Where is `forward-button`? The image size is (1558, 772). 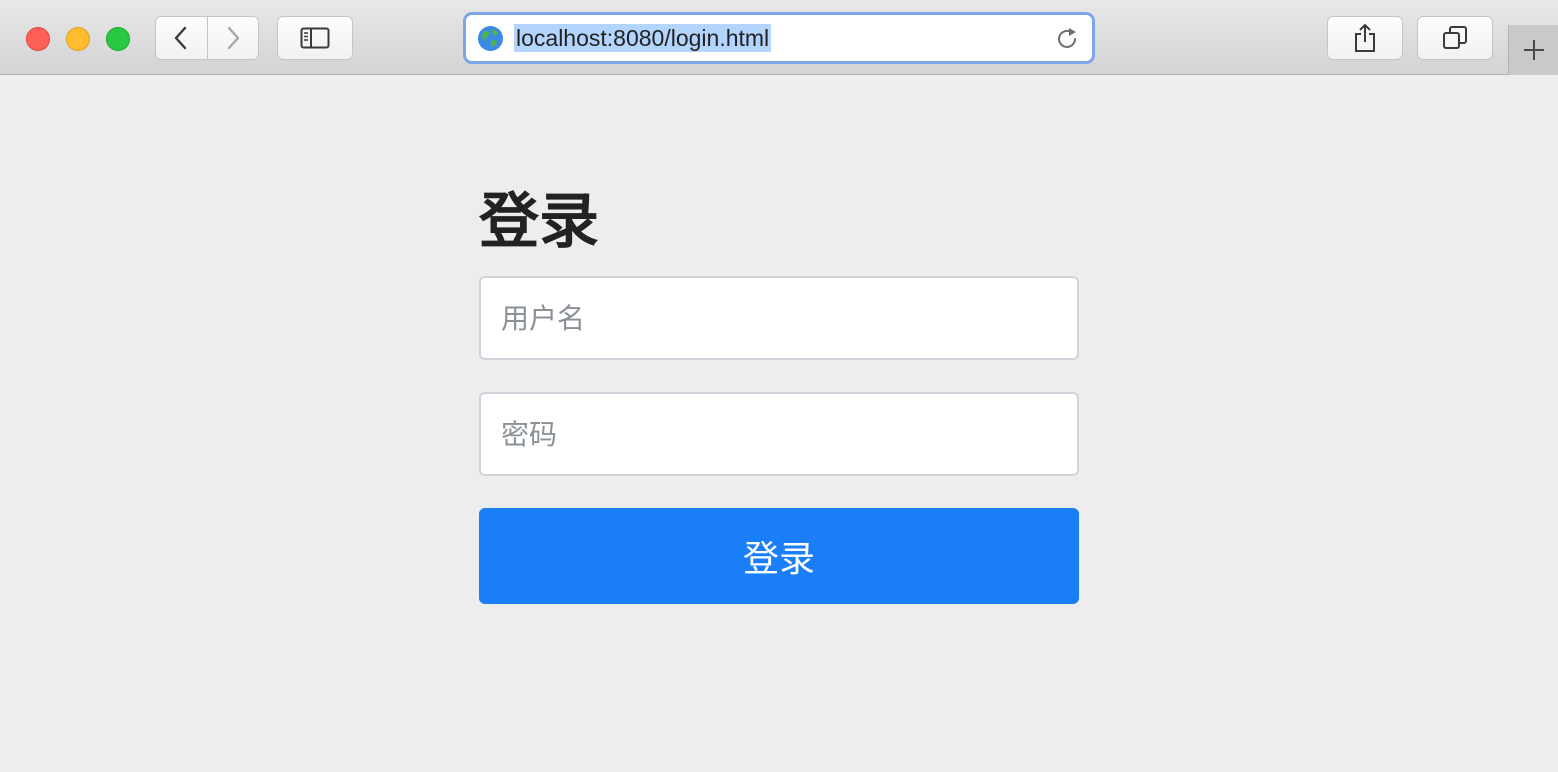
forward-button is located at coordinates (232, 38).